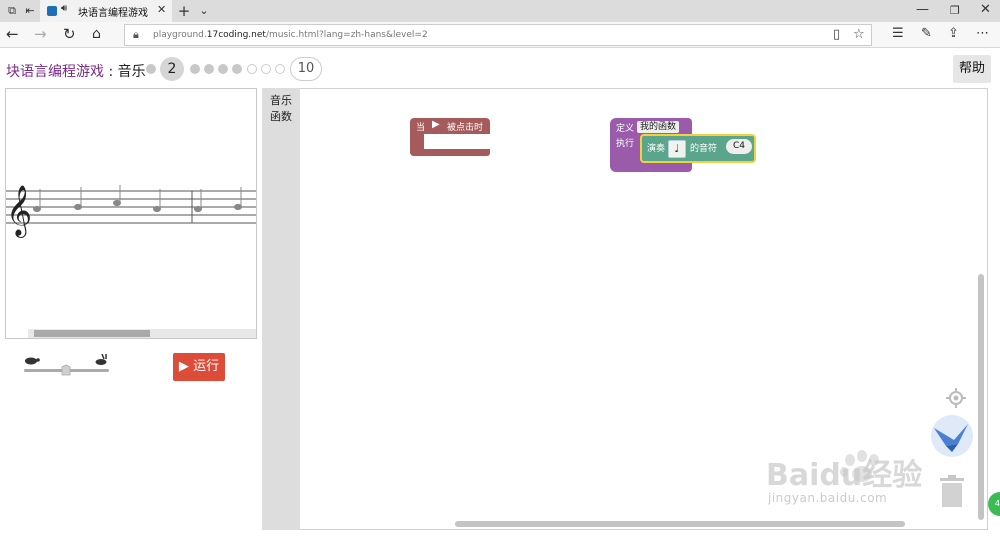  I want to click on forward-icon: →, so click(40, 34).